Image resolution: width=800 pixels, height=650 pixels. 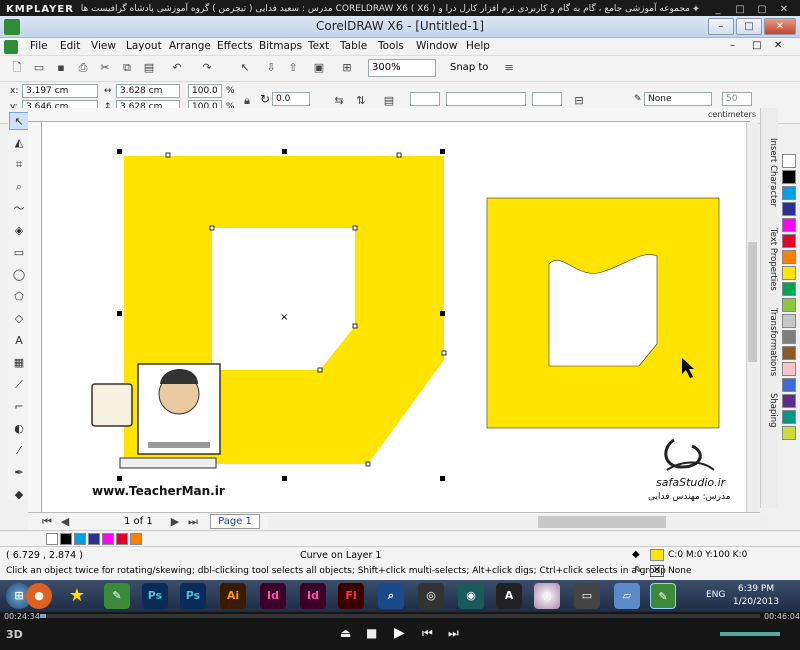 What do you see at coordinates (39, 46) in the screenshot?
I see `menu-file: File` at bounding box center [39, 46].